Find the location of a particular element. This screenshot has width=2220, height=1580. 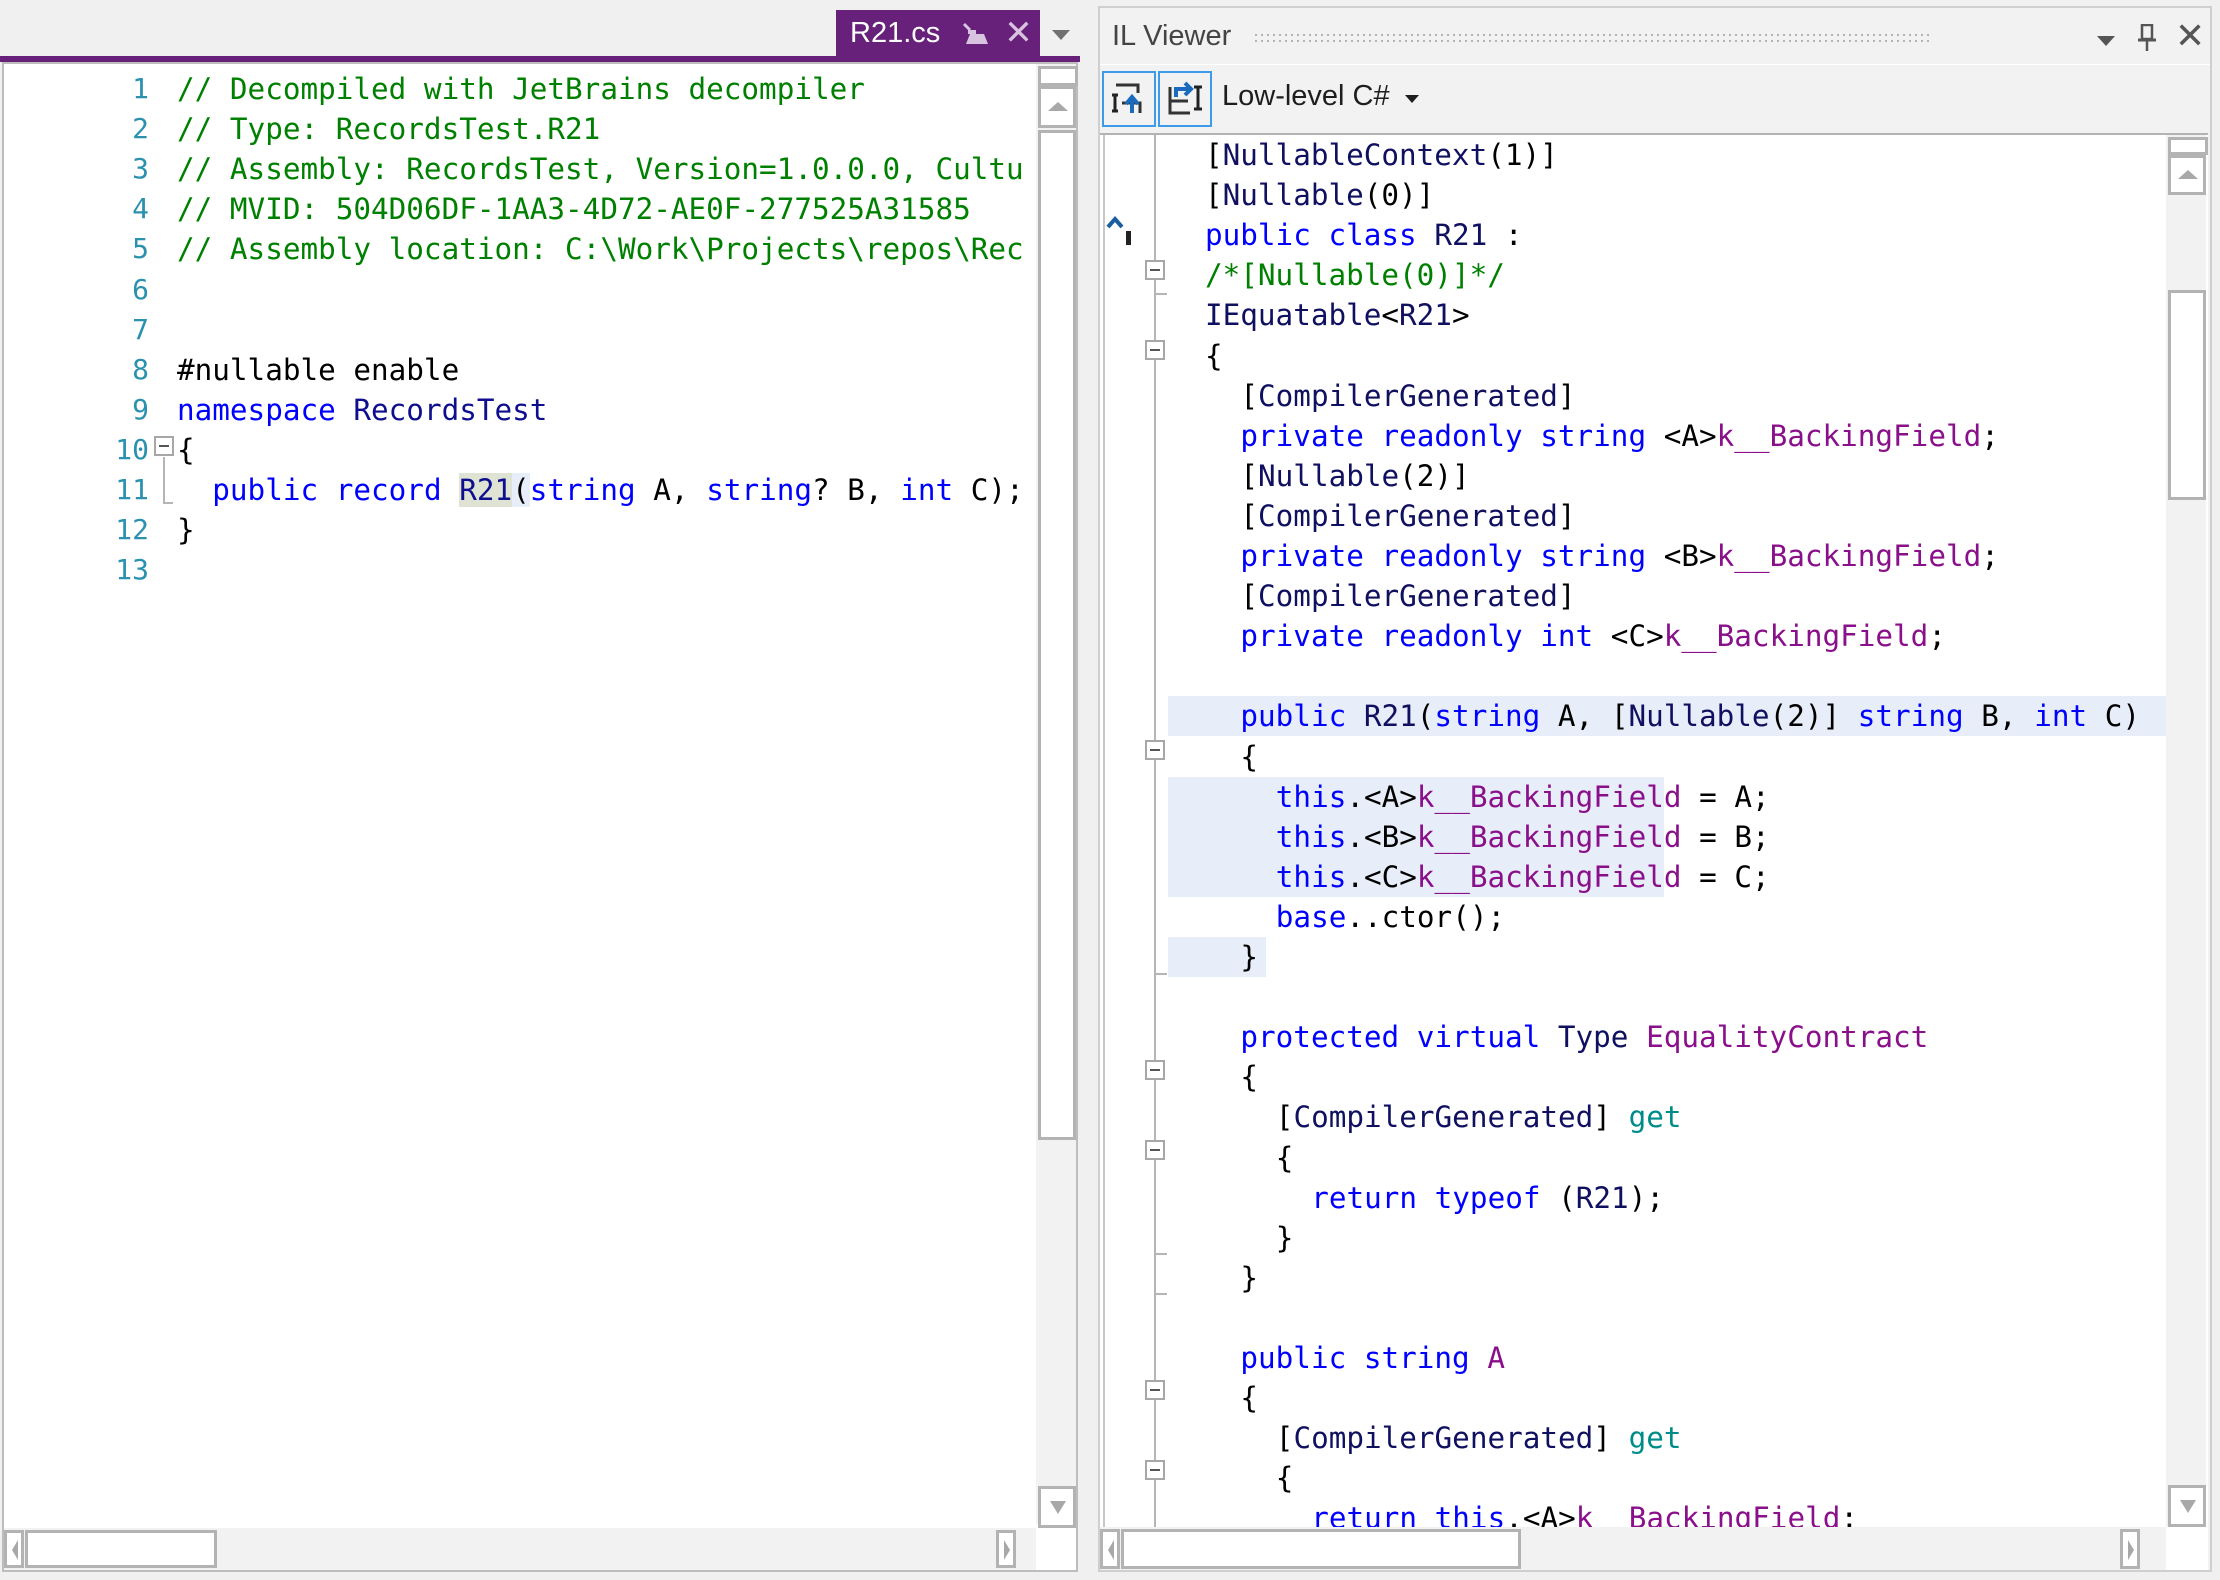

pin-tab-icon is located at coordinates (976, 33).